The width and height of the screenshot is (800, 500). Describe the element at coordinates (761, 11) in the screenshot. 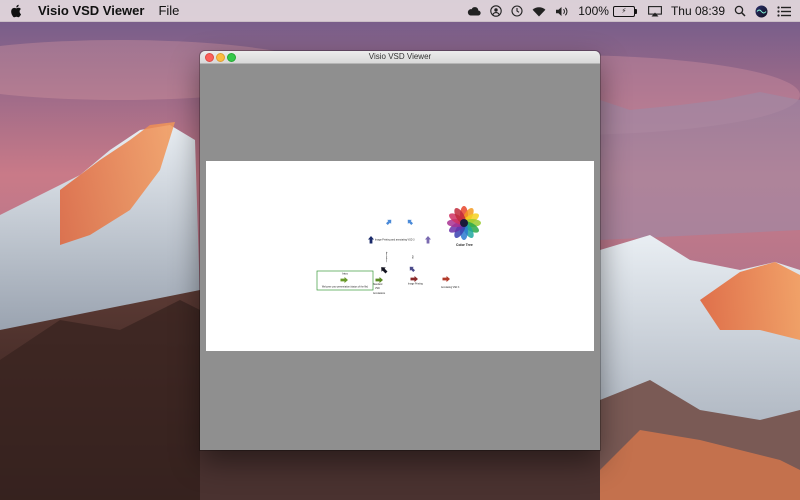

I see `siri-icon` at that location.